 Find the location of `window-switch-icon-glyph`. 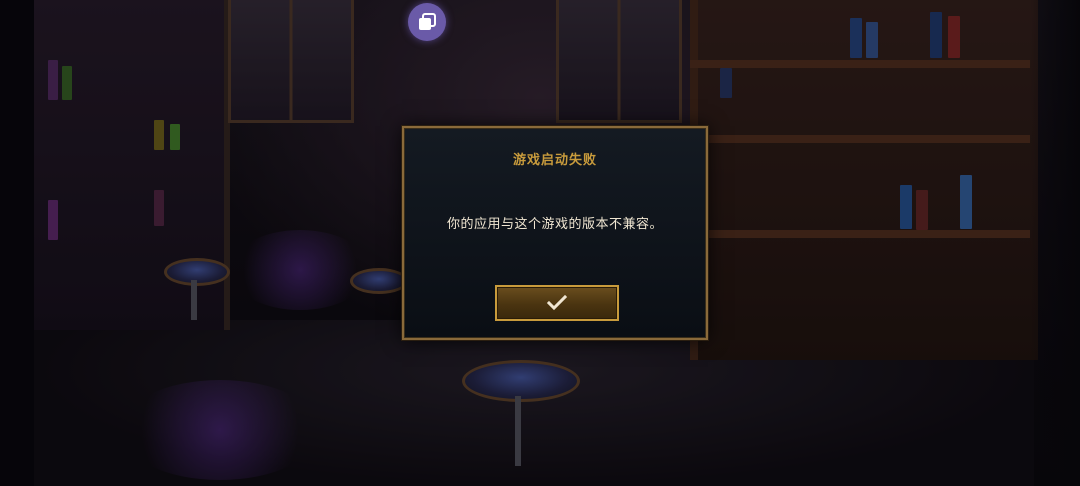

window-switch-icon-glyph is located at coordinates (427, 21).